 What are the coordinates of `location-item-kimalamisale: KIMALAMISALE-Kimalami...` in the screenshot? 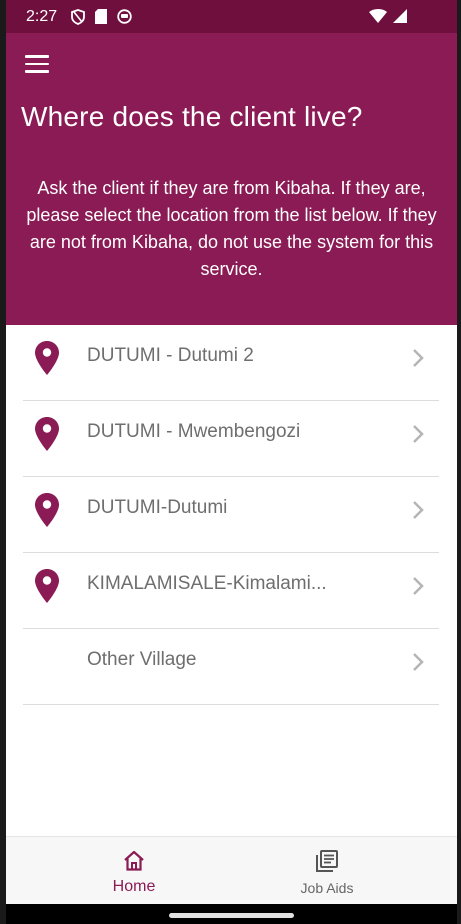 It's located at (231, 591).